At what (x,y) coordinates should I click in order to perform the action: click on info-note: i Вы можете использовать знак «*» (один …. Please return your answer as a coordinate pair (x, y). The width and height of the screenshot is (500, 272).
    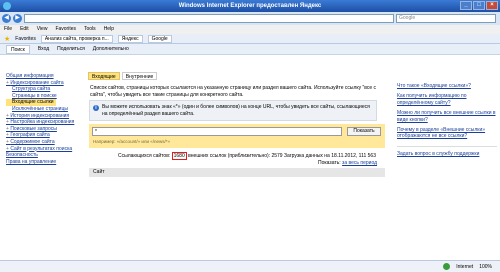
    Looking at the image, I should click on (233, 110).